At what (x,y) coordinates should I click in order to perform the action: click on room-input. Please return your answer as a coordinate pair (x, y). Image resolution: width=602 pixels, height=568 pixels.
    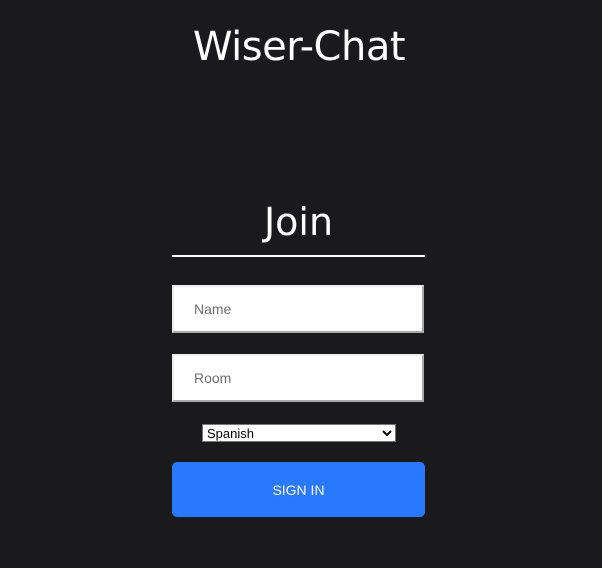
    Looking at the image, I should click on (298, 378).